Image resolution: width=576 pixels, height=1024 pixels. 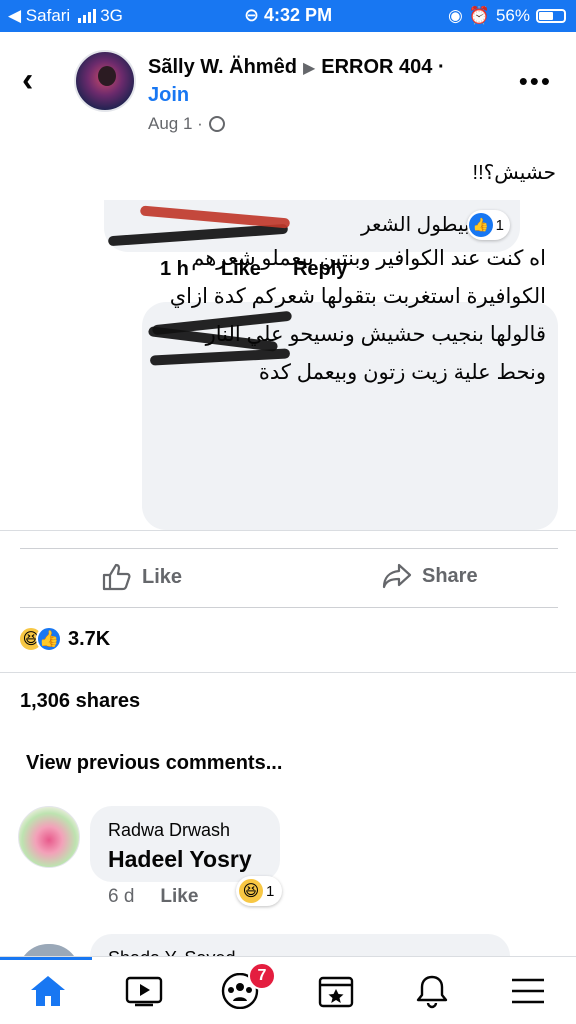 I want to click on tab-watch, so click(x=144, y=991).